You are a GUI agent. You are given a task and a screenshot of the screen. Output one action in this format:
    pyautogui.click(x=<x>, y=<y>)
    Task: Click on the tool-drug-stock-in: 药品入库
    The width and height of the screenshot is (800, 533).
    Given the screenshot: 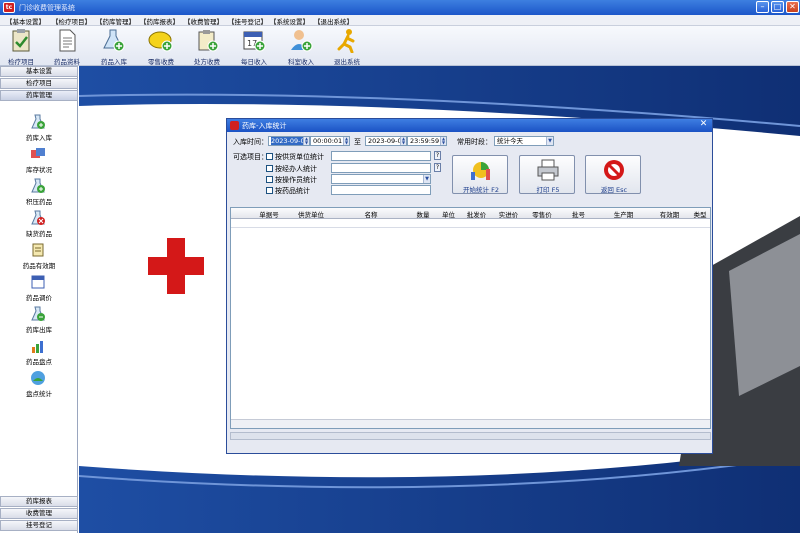 What is the action you would take?
    pyautogui.click(x=114, y=46)
    